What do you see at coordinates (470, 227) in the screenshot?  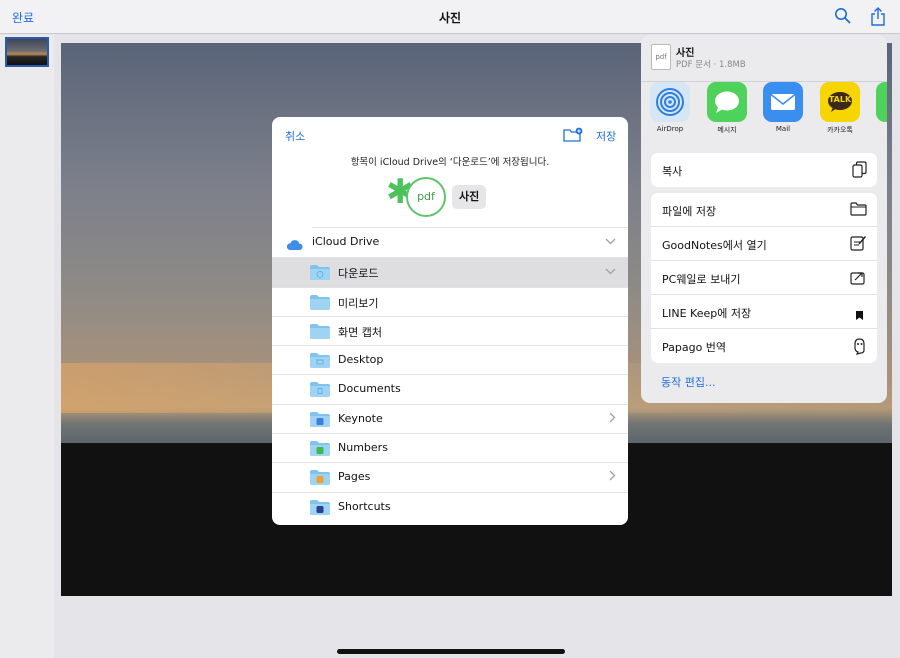 I see `divider` at bounding box center [470, 227].